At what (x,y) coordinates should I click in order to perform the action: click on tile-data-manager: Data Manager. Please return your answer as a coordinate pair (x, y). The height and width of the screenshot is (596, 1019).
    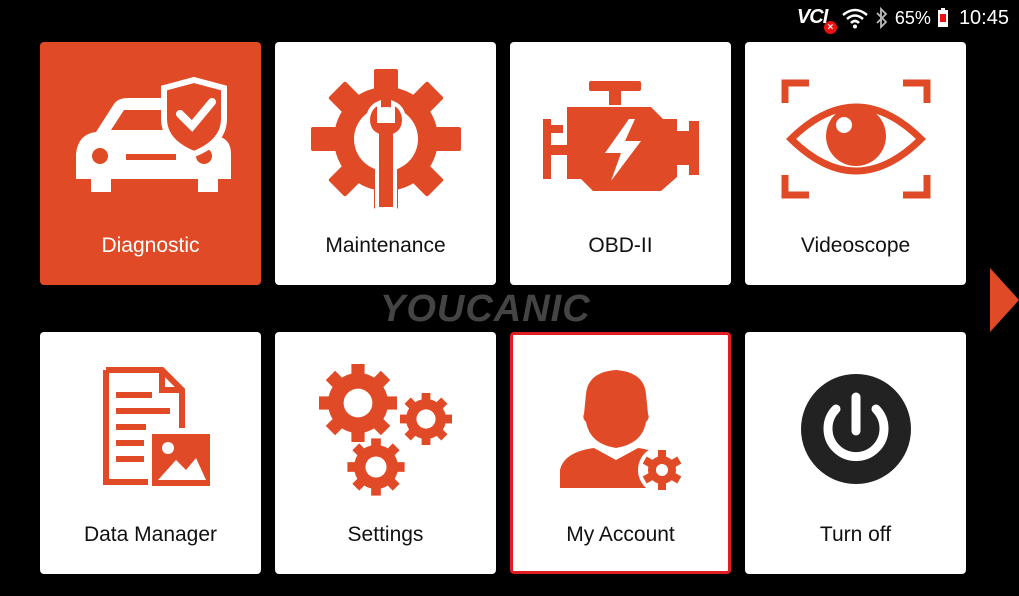
    Looking at the image, I should click on (150, 453).